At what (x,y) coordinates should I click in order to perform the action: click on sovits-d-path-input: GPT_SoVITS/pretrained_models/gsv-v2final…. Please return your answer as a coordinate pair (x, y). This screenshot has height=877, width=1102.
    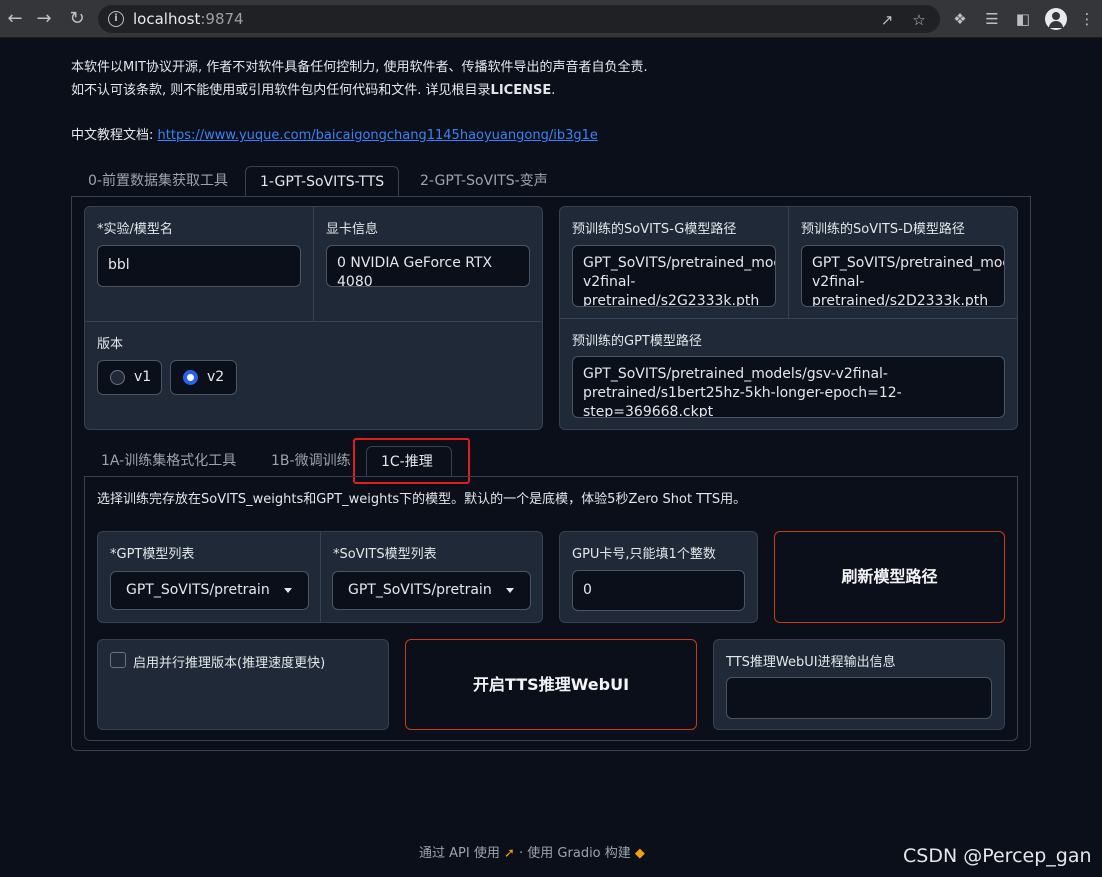
    Looking at the image, I should click on (903, 276).